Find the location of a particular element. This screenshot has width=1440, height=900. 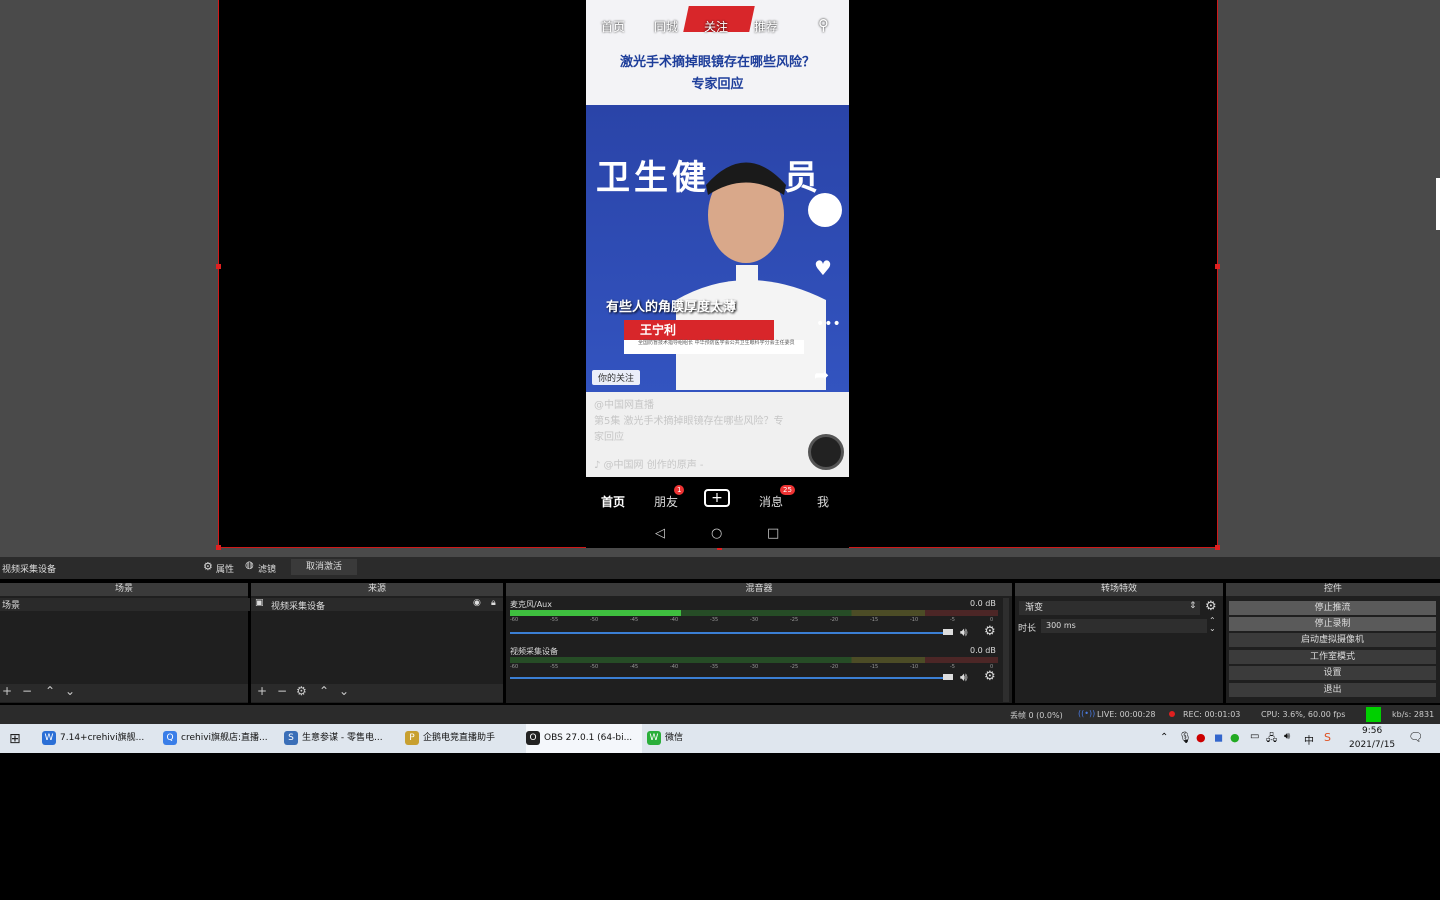

rec-icon is located at coordinates (1172, 714).